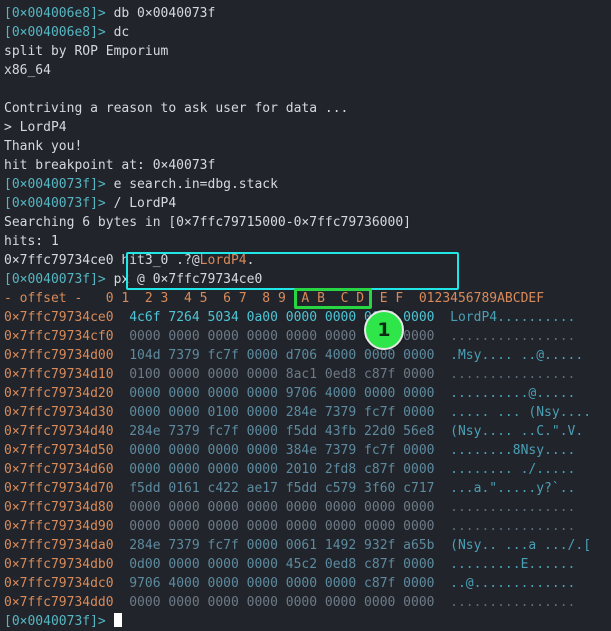  I want to click on hexdump-bytes: 0000 0000 0000 0000 9706 4000 0000 0000, so click(282, 393).